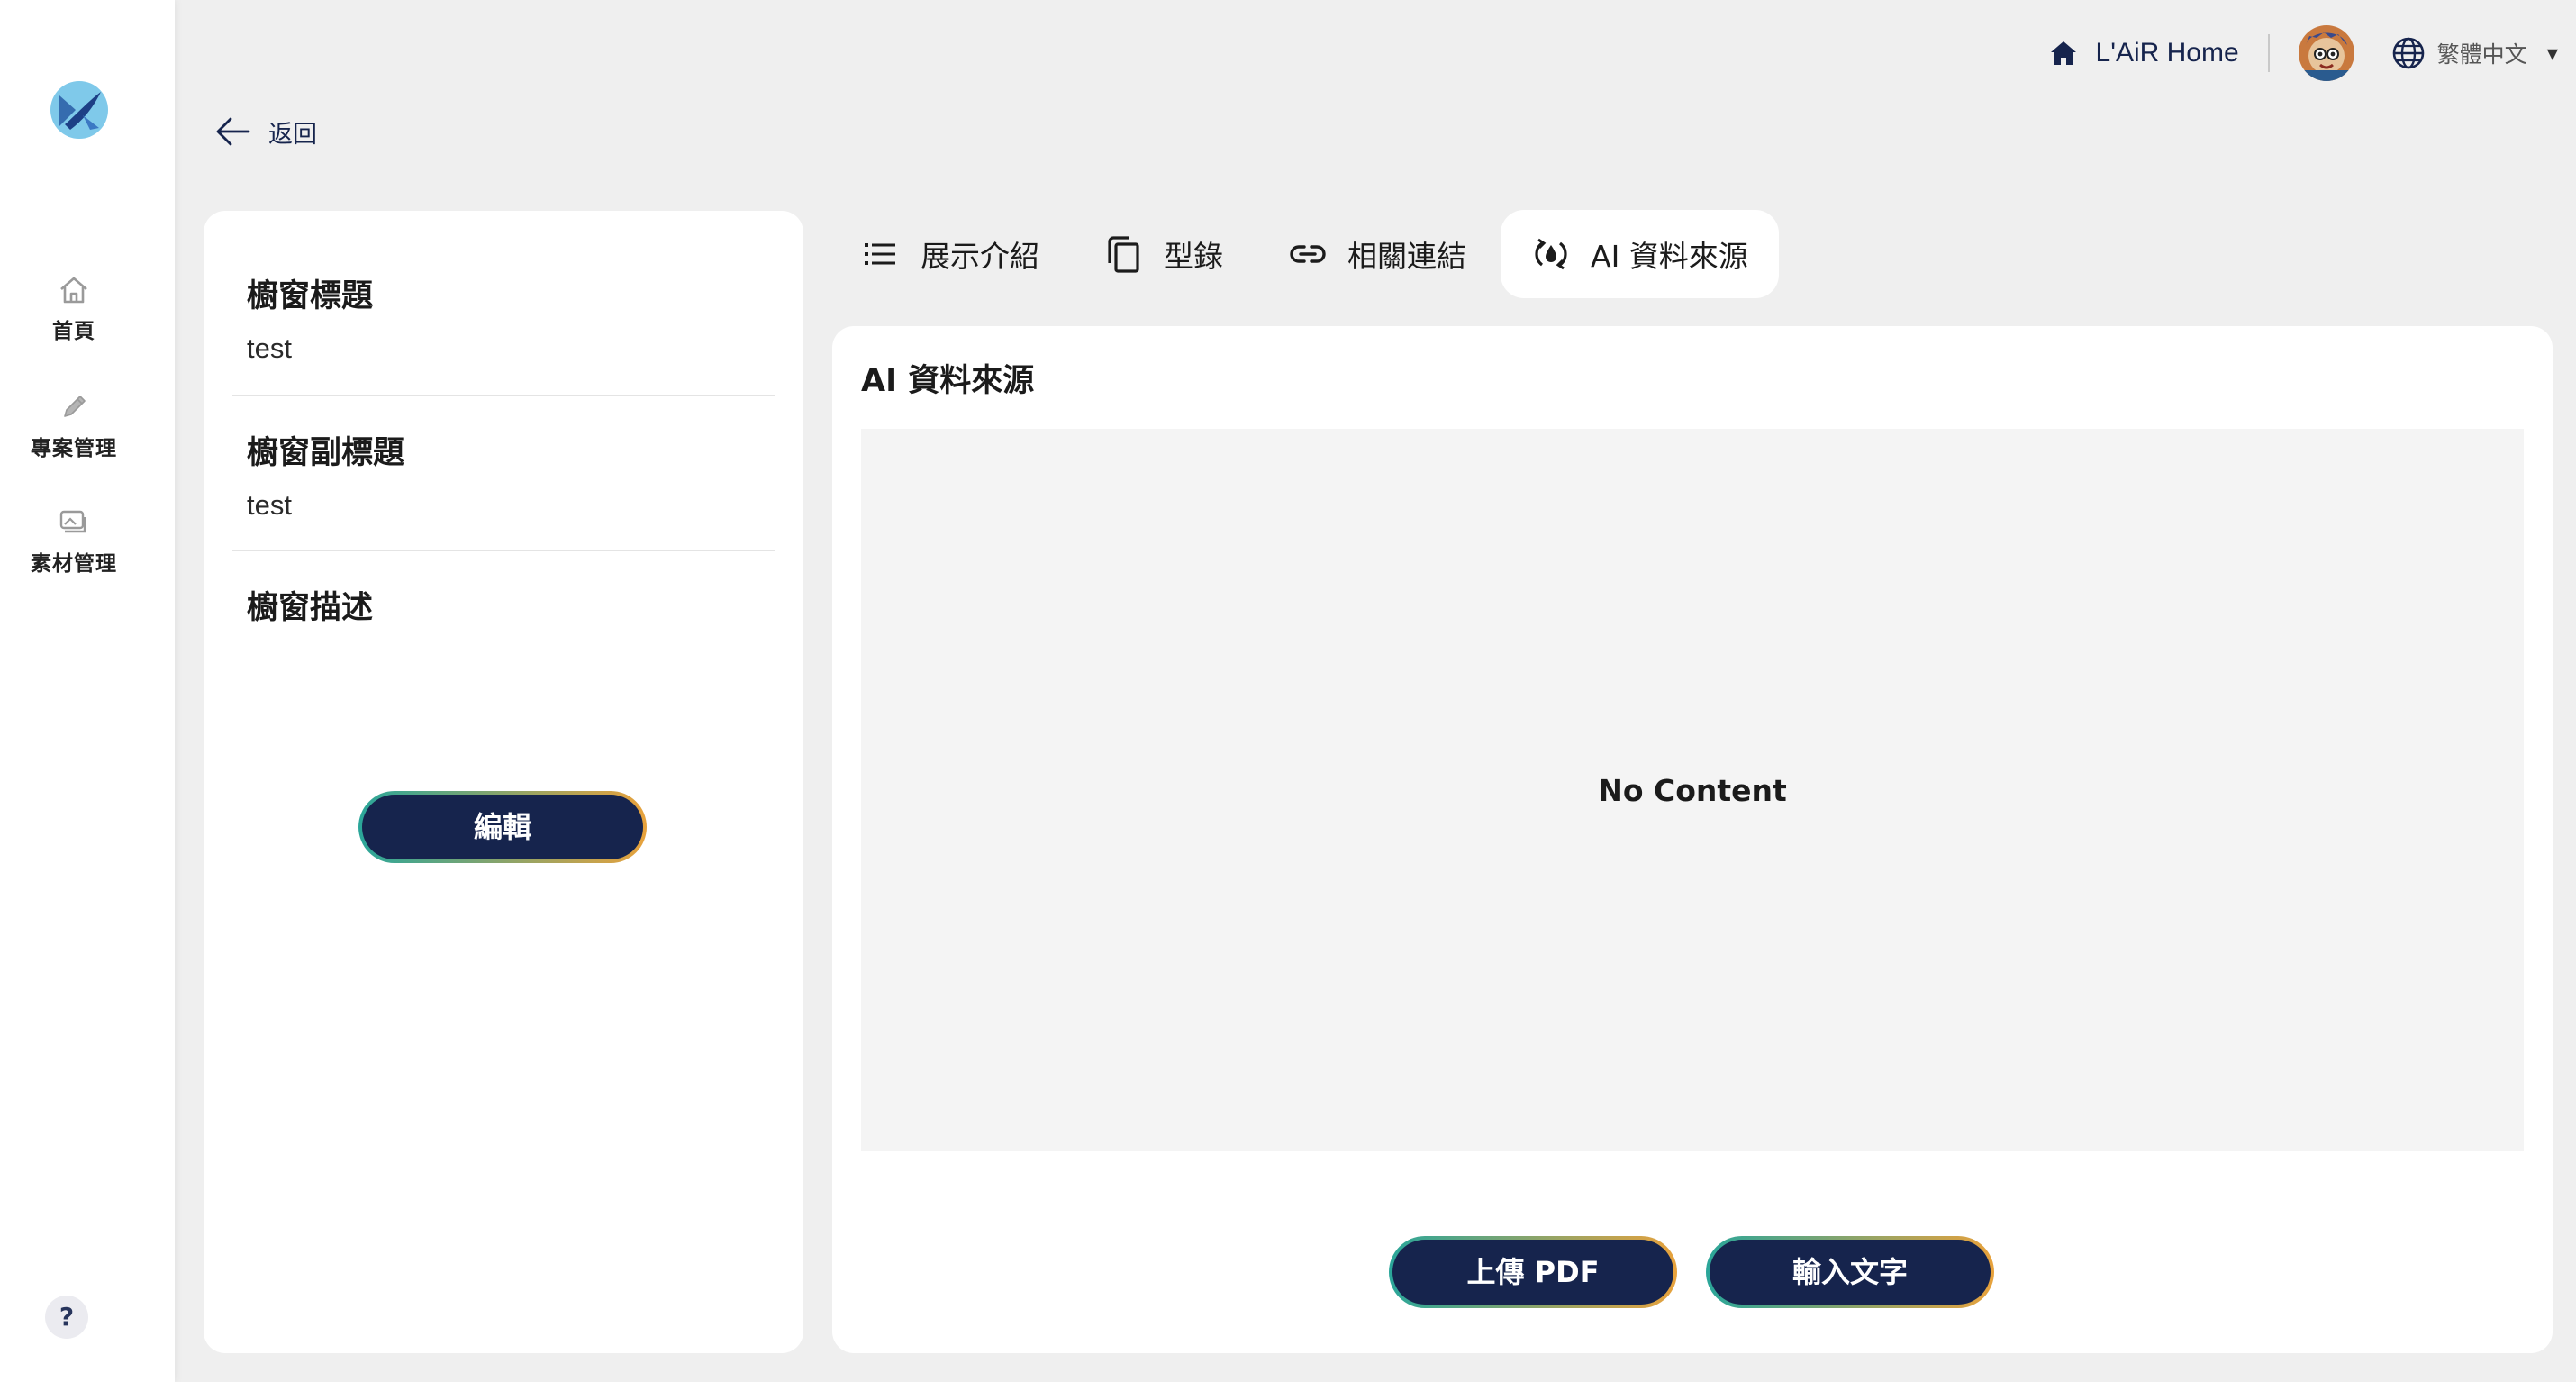 Image resolution: width=2576 pixels, height=1382 pixels. I want to click on tab-label: 相關連結, so click(1406, 257).